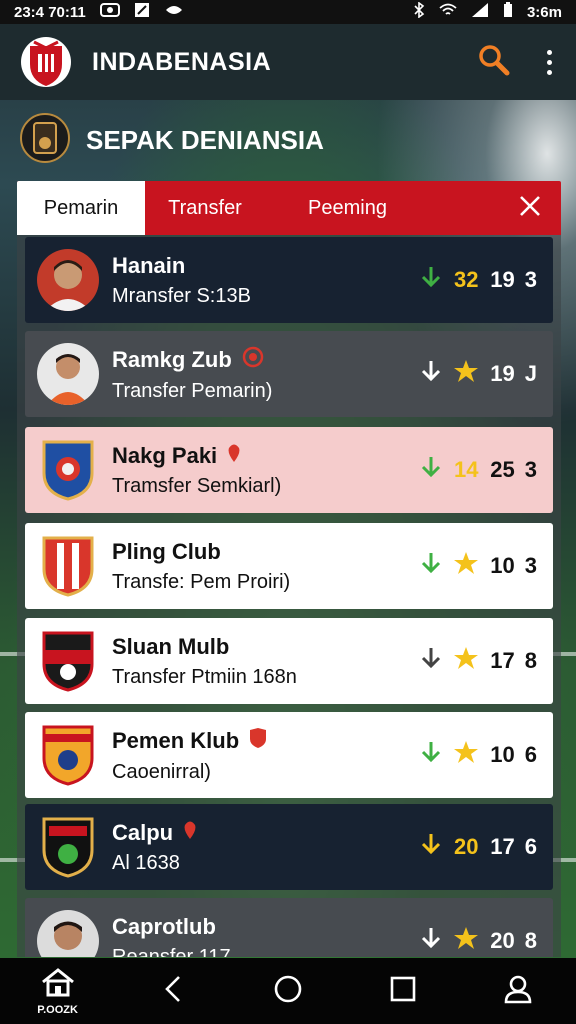 This screenshot has width=576, height=1024. Describe the element at coordinates (171, 646) in the screenshot. I see `item-name: Sluan Mulb` at that location.